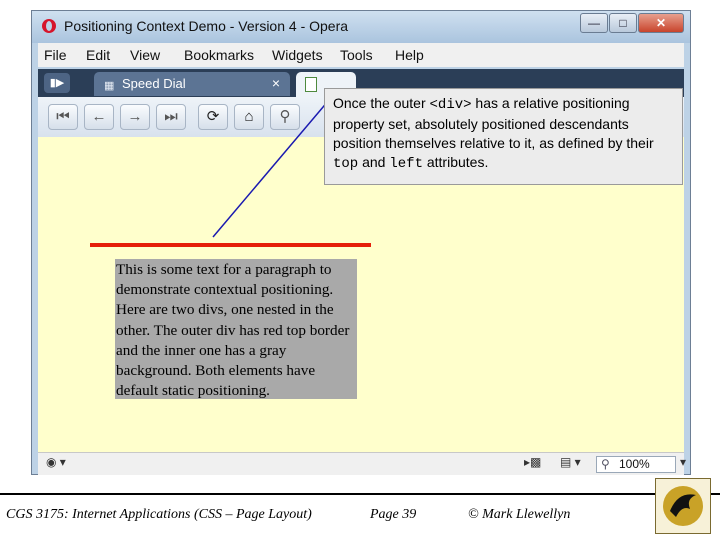  What do you see at coordinates (56, 462) in the screenshot?
I see `speed-icon: ◉ ▾` at bounding box center [56, 462].